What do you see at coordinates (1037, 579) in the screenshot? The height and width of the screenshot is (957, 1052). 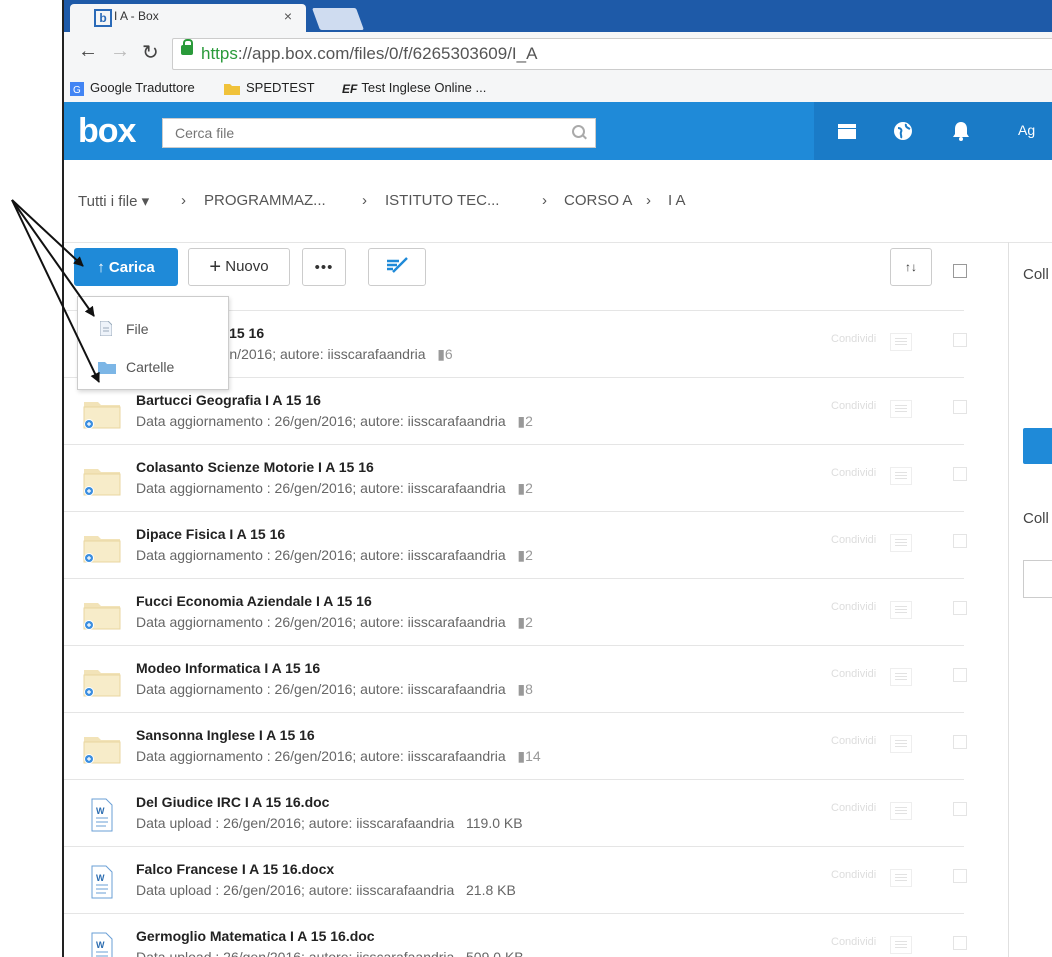 I see `collections-button` at bounding box center [1037, 579].